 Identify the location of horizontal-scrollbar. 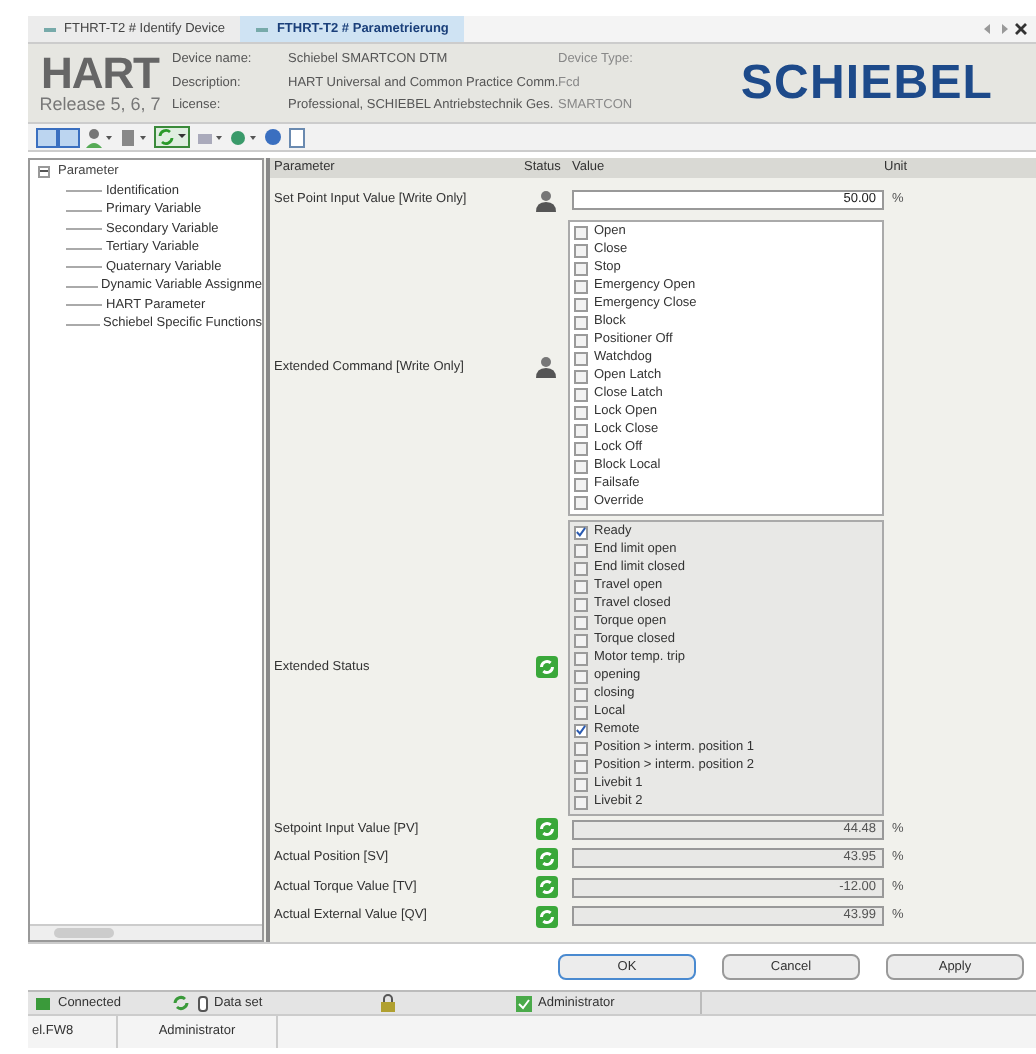
(146, 932).